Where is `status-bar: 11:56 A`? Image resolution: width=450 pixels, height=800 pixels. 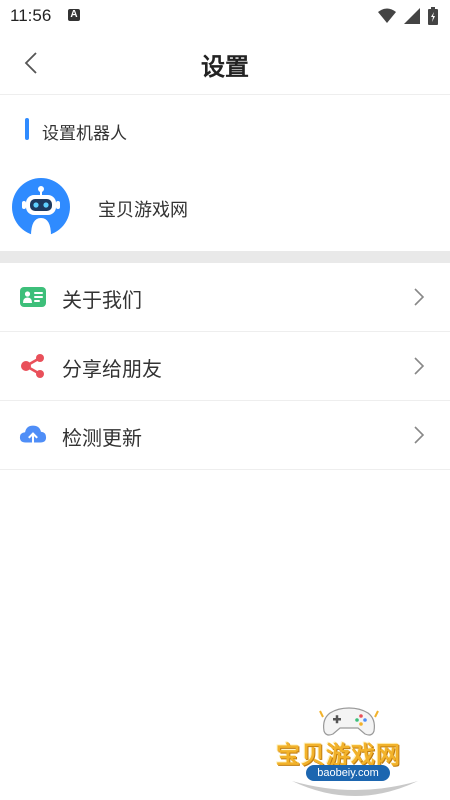 status-bar: 11:56 A is located at coordinates (225, 16).